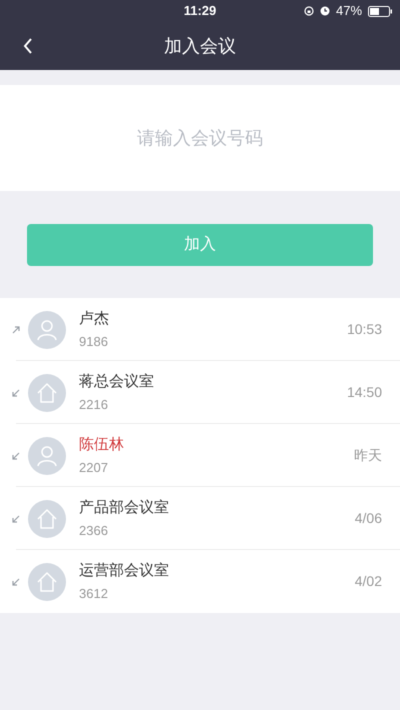 This screenshot has height=710, width=400. I want to click on meeting-number: 2216, so click(94, 405).